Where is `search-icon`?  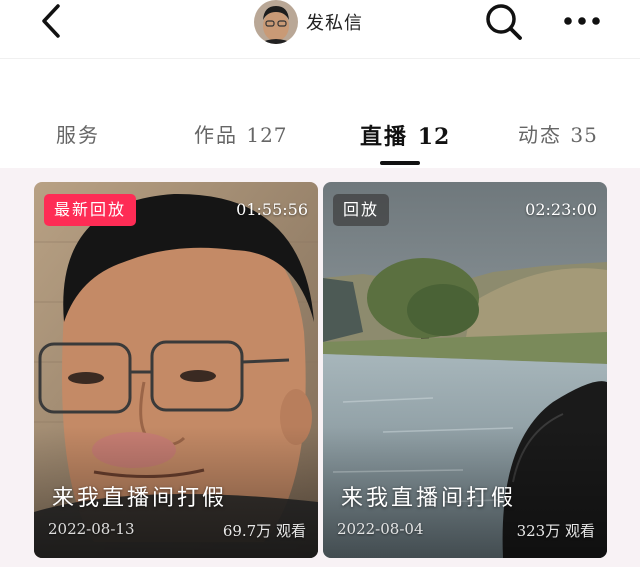
search-icon is located at coordinates (504, 22).